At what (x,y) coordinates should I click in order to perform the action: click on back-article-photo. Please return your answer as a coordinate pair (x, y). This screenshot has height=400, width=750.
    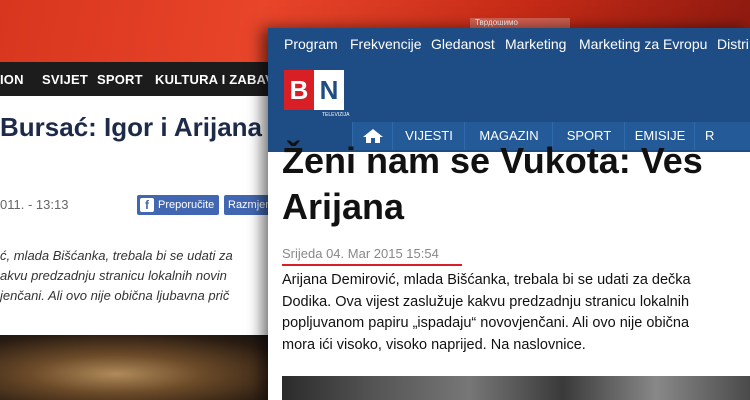
    Looking at the image, I should click on (145, 367).